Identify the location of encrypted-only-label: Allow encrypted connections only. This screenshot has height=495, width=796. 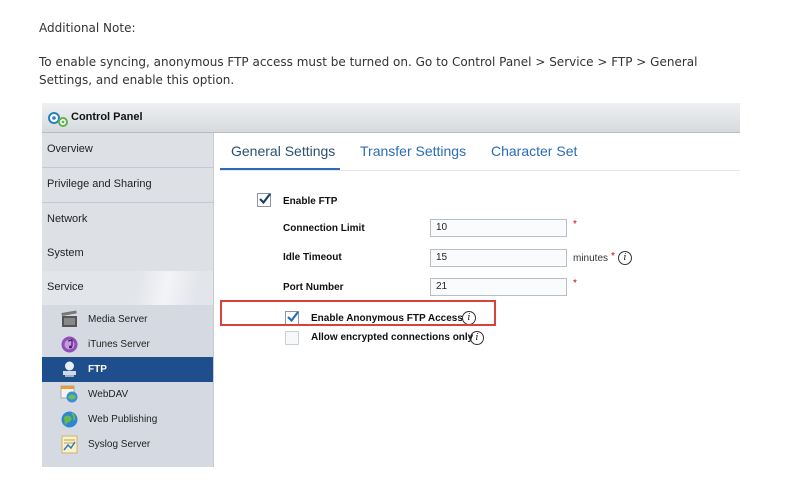
(392, 337).